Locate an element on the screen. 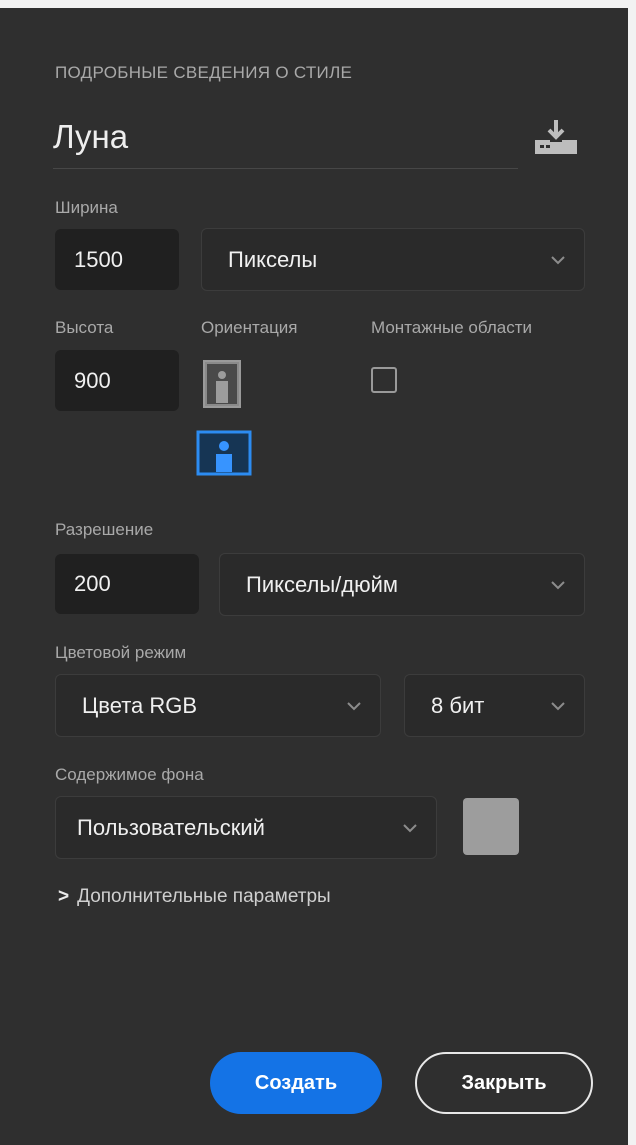  section-title: ПОДРОБНЫЕ СВЕДЕНИЯ О СТИЛЕ is located at coordinates (204, 72).